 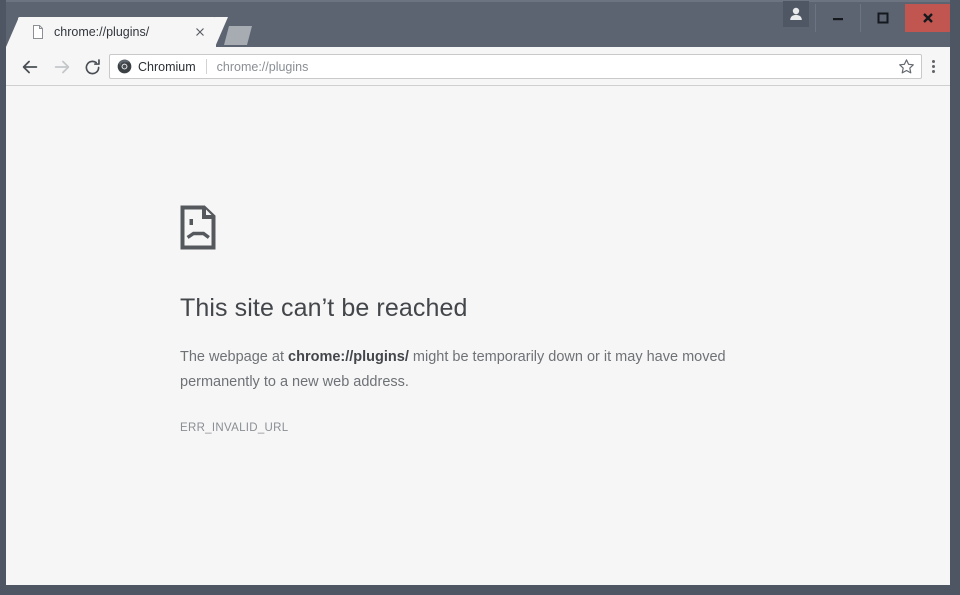 I want to click on close-window-button, so click(x=927, y=18).